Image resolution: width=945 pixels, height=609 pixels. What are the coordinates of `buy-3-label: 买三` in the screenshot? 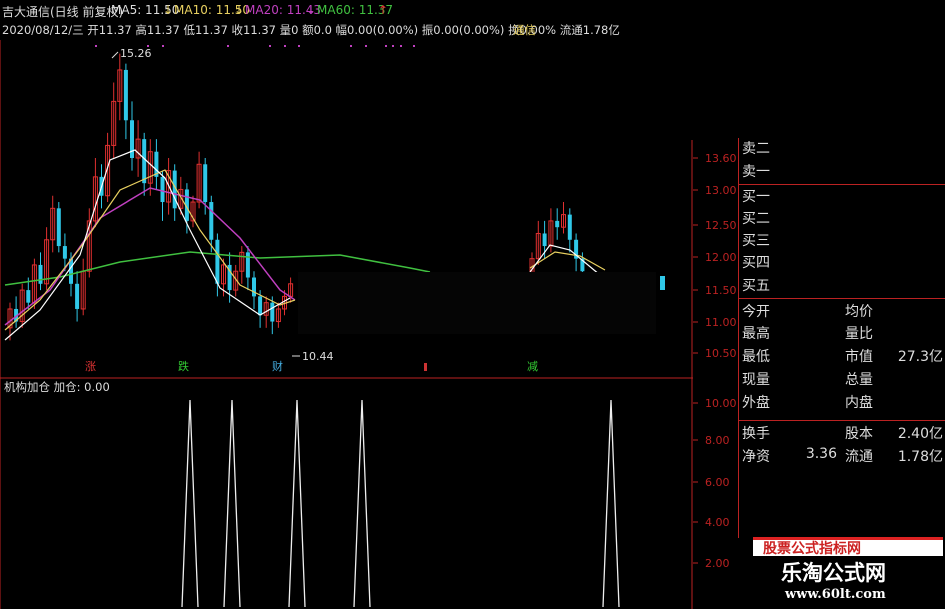 It's located at (756, 241).